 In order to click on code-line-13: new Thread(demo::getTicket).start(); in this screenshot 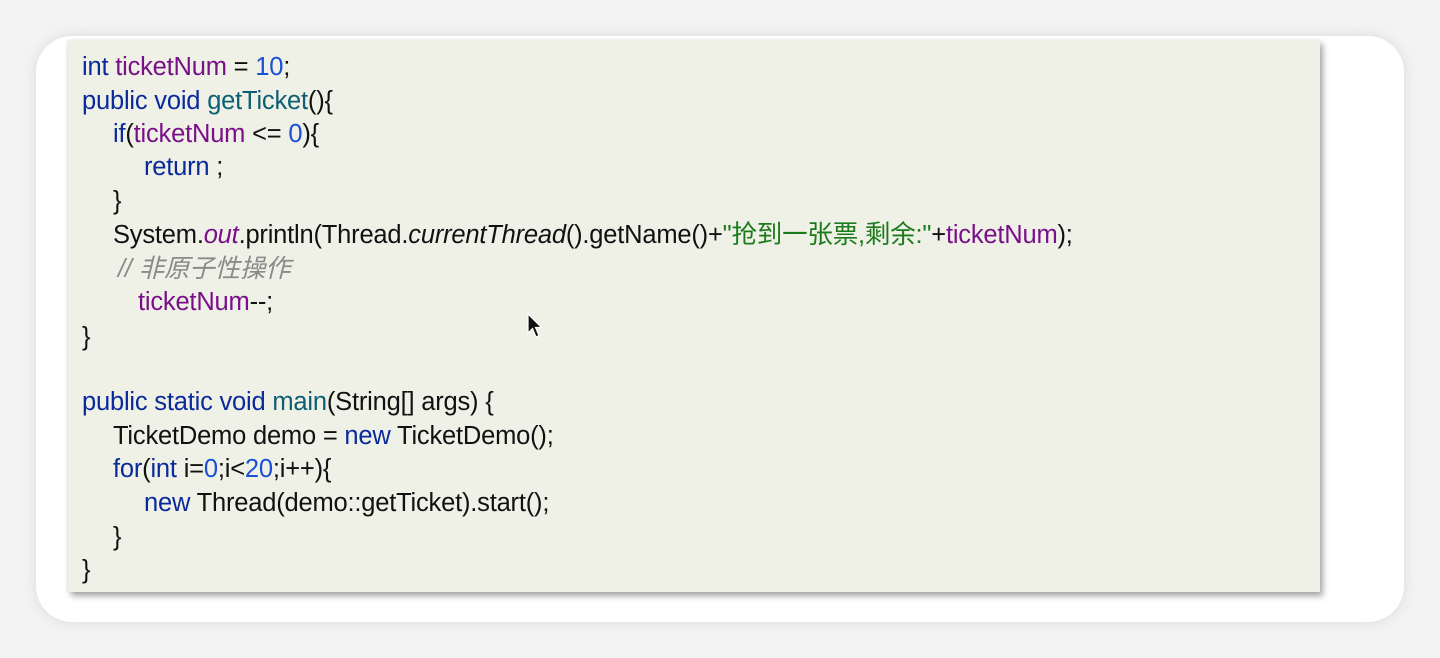, I will do `click(346, 503)`.